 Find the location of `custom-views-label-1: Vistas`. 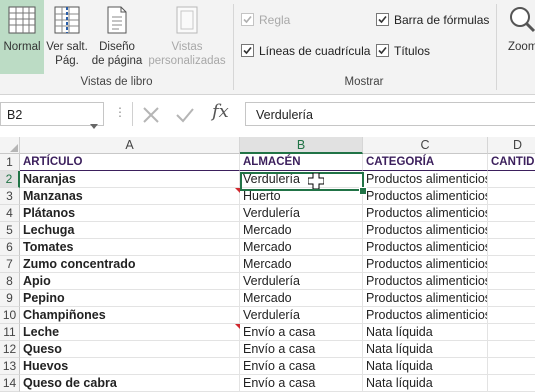

custom-views-label-1: Vistas is located at coordinates (187, 47).